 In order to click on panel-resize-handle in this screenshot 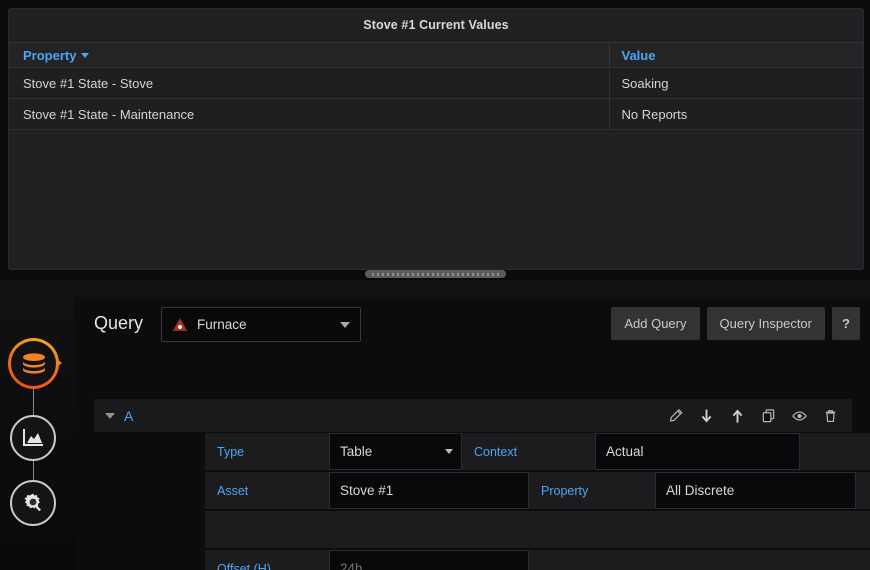, I will do `click(435, 274)`.